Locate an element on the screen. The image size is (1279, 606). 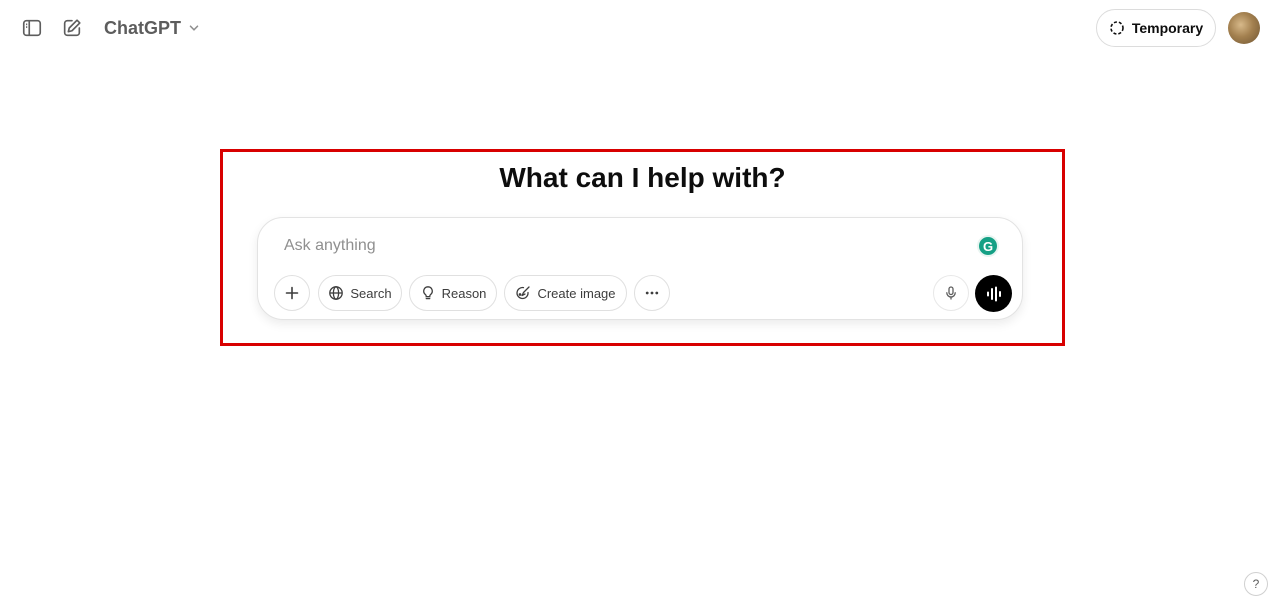
temporary-label: Temporary is located at coordinates (1167, 28).